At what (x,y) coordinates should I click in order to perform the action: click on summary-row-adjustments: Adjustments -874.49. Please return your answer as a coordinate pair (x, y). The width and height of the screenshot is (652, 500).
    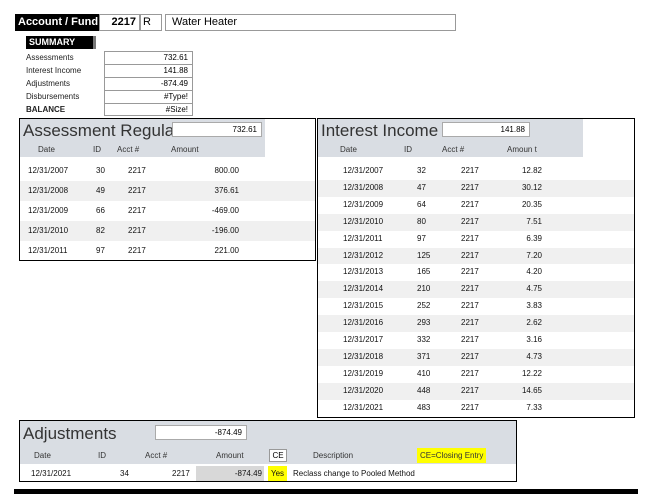
    Looking at the image, I should click on (109, 83).